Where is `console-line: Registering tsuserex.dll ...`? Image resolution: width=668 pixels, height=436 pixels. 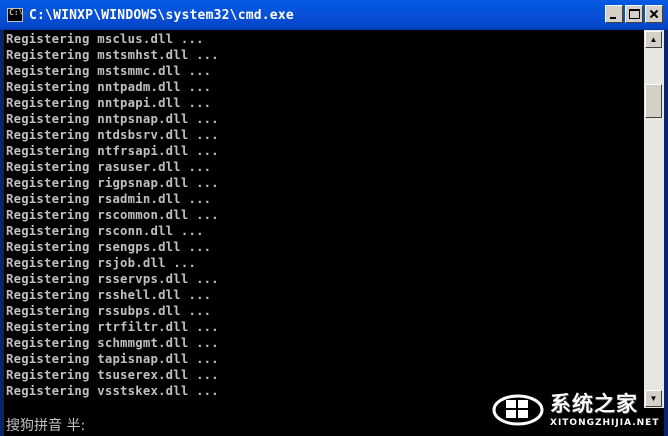
console-line: Registering tsuserex.dll ... is located at coordinates (112, 375).